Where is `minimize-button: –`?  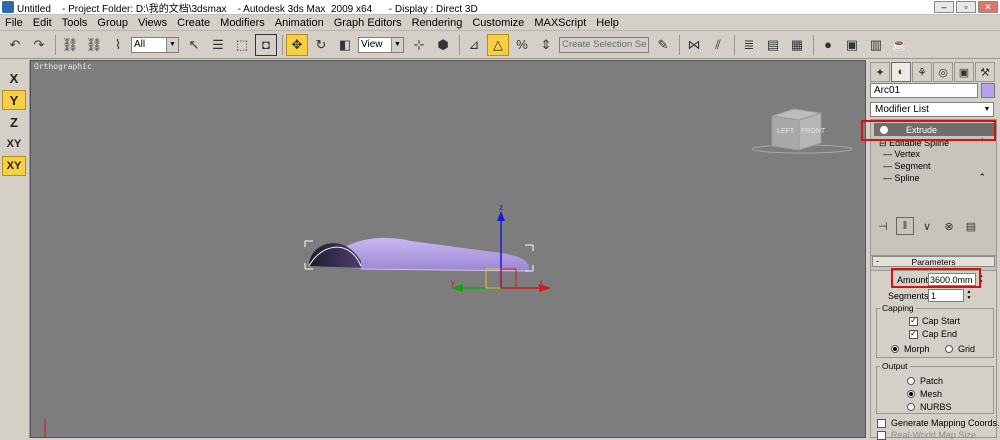 minimize-button: – is located at coordinates (944, 7).